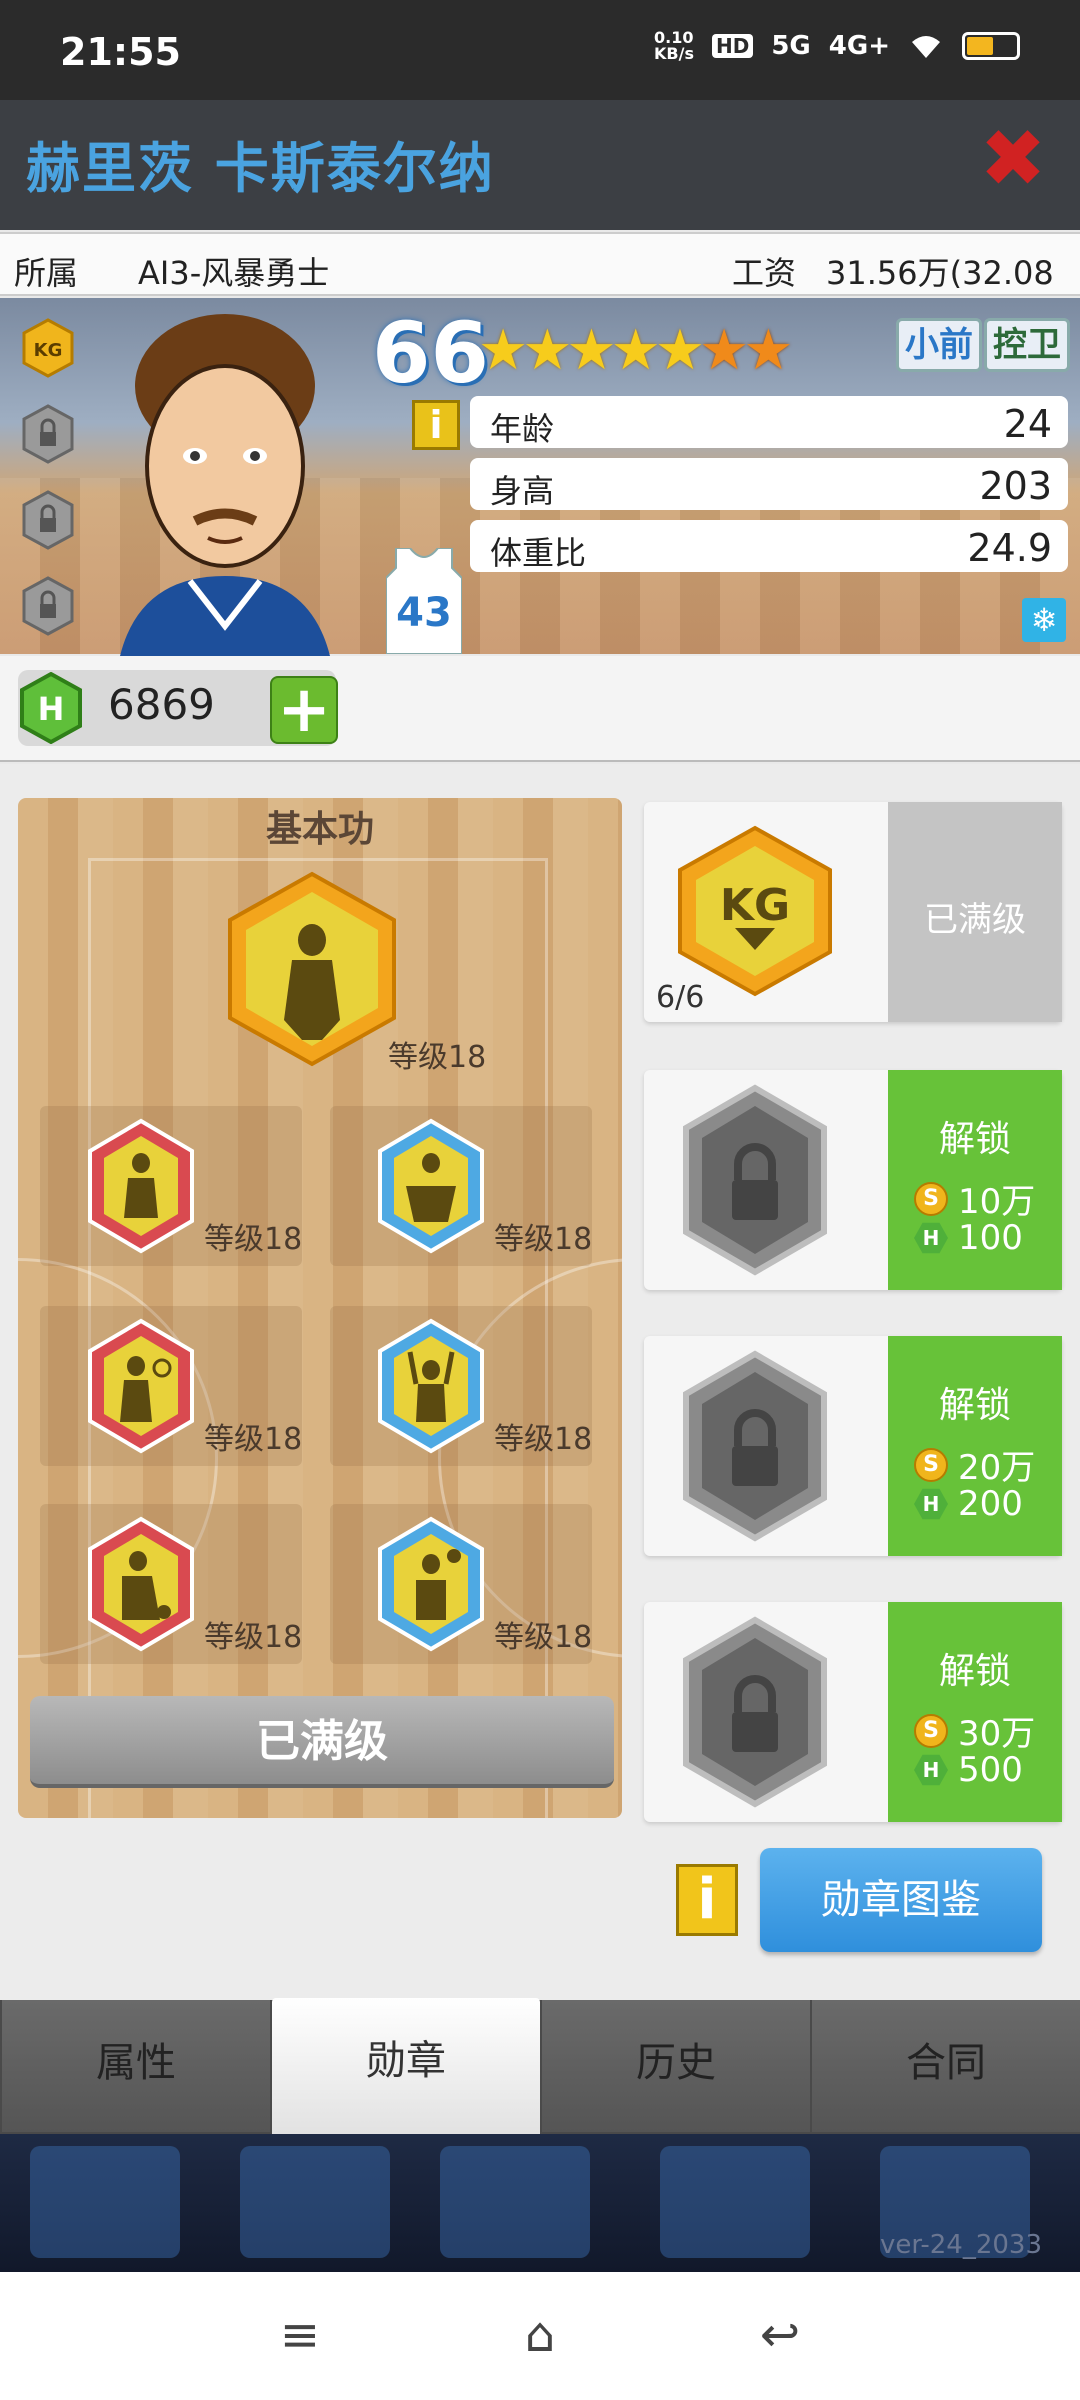  I want to click on stat-value: 203, so click(1015, 486).